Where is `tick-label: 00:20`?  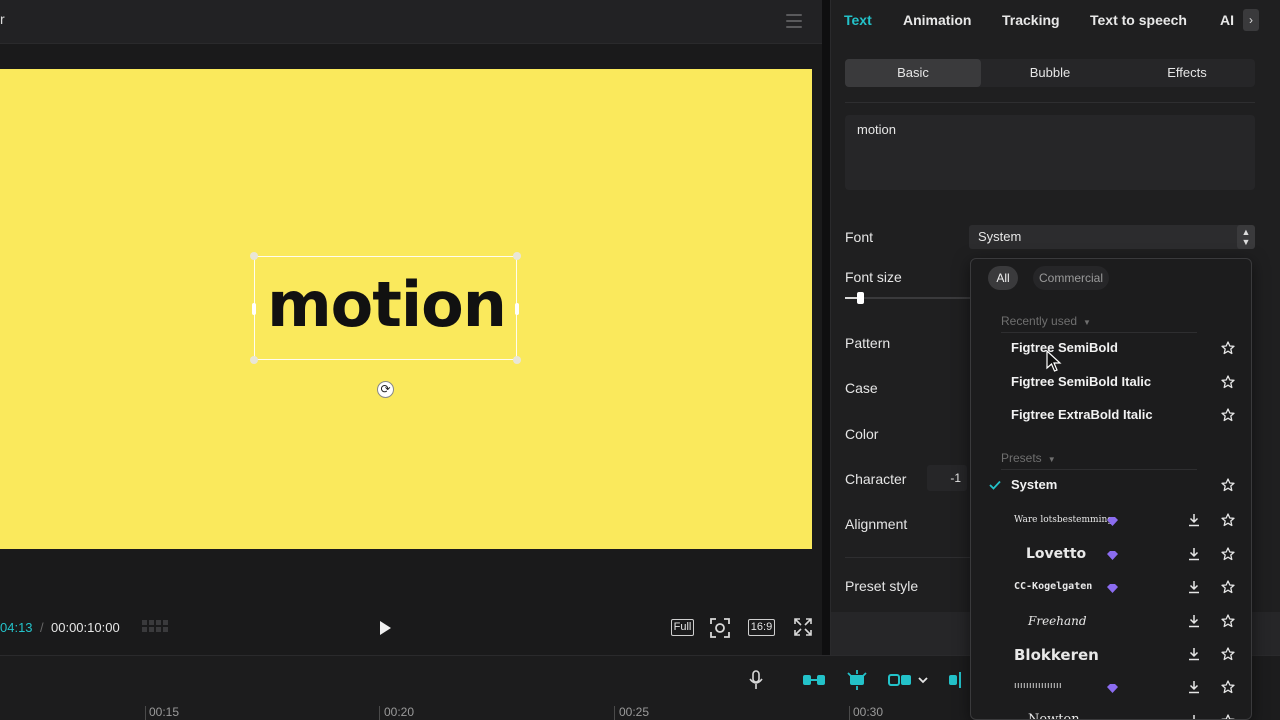 tick-label: 00:20 is located at coordinates (399, 712).